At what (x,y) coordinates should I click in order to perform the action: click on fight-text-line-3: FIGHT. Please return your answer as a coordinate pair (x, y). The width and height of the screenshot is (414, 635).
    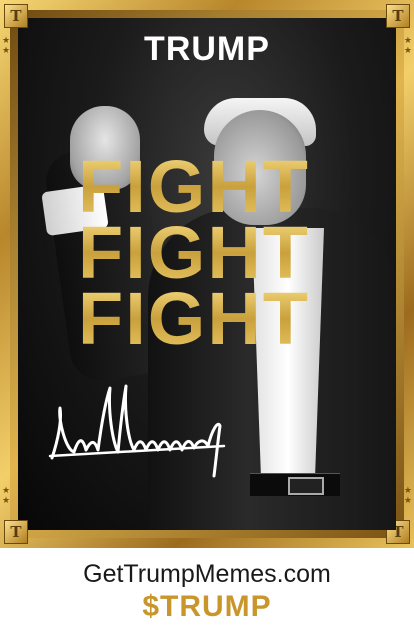
    Looking at the image, I should click on (228, 319).